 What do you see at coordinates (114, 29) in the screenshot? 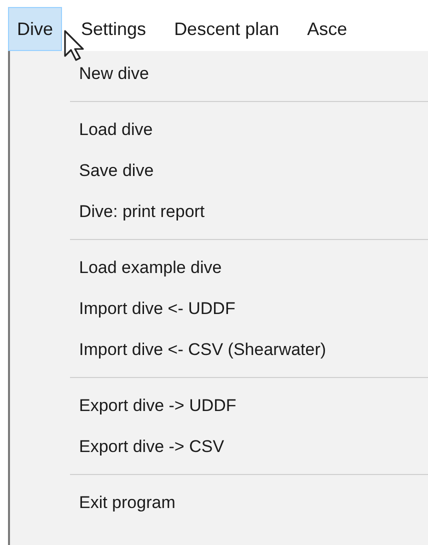
I see `menu-bar-item: Settings` at bounding box center [114, 29].